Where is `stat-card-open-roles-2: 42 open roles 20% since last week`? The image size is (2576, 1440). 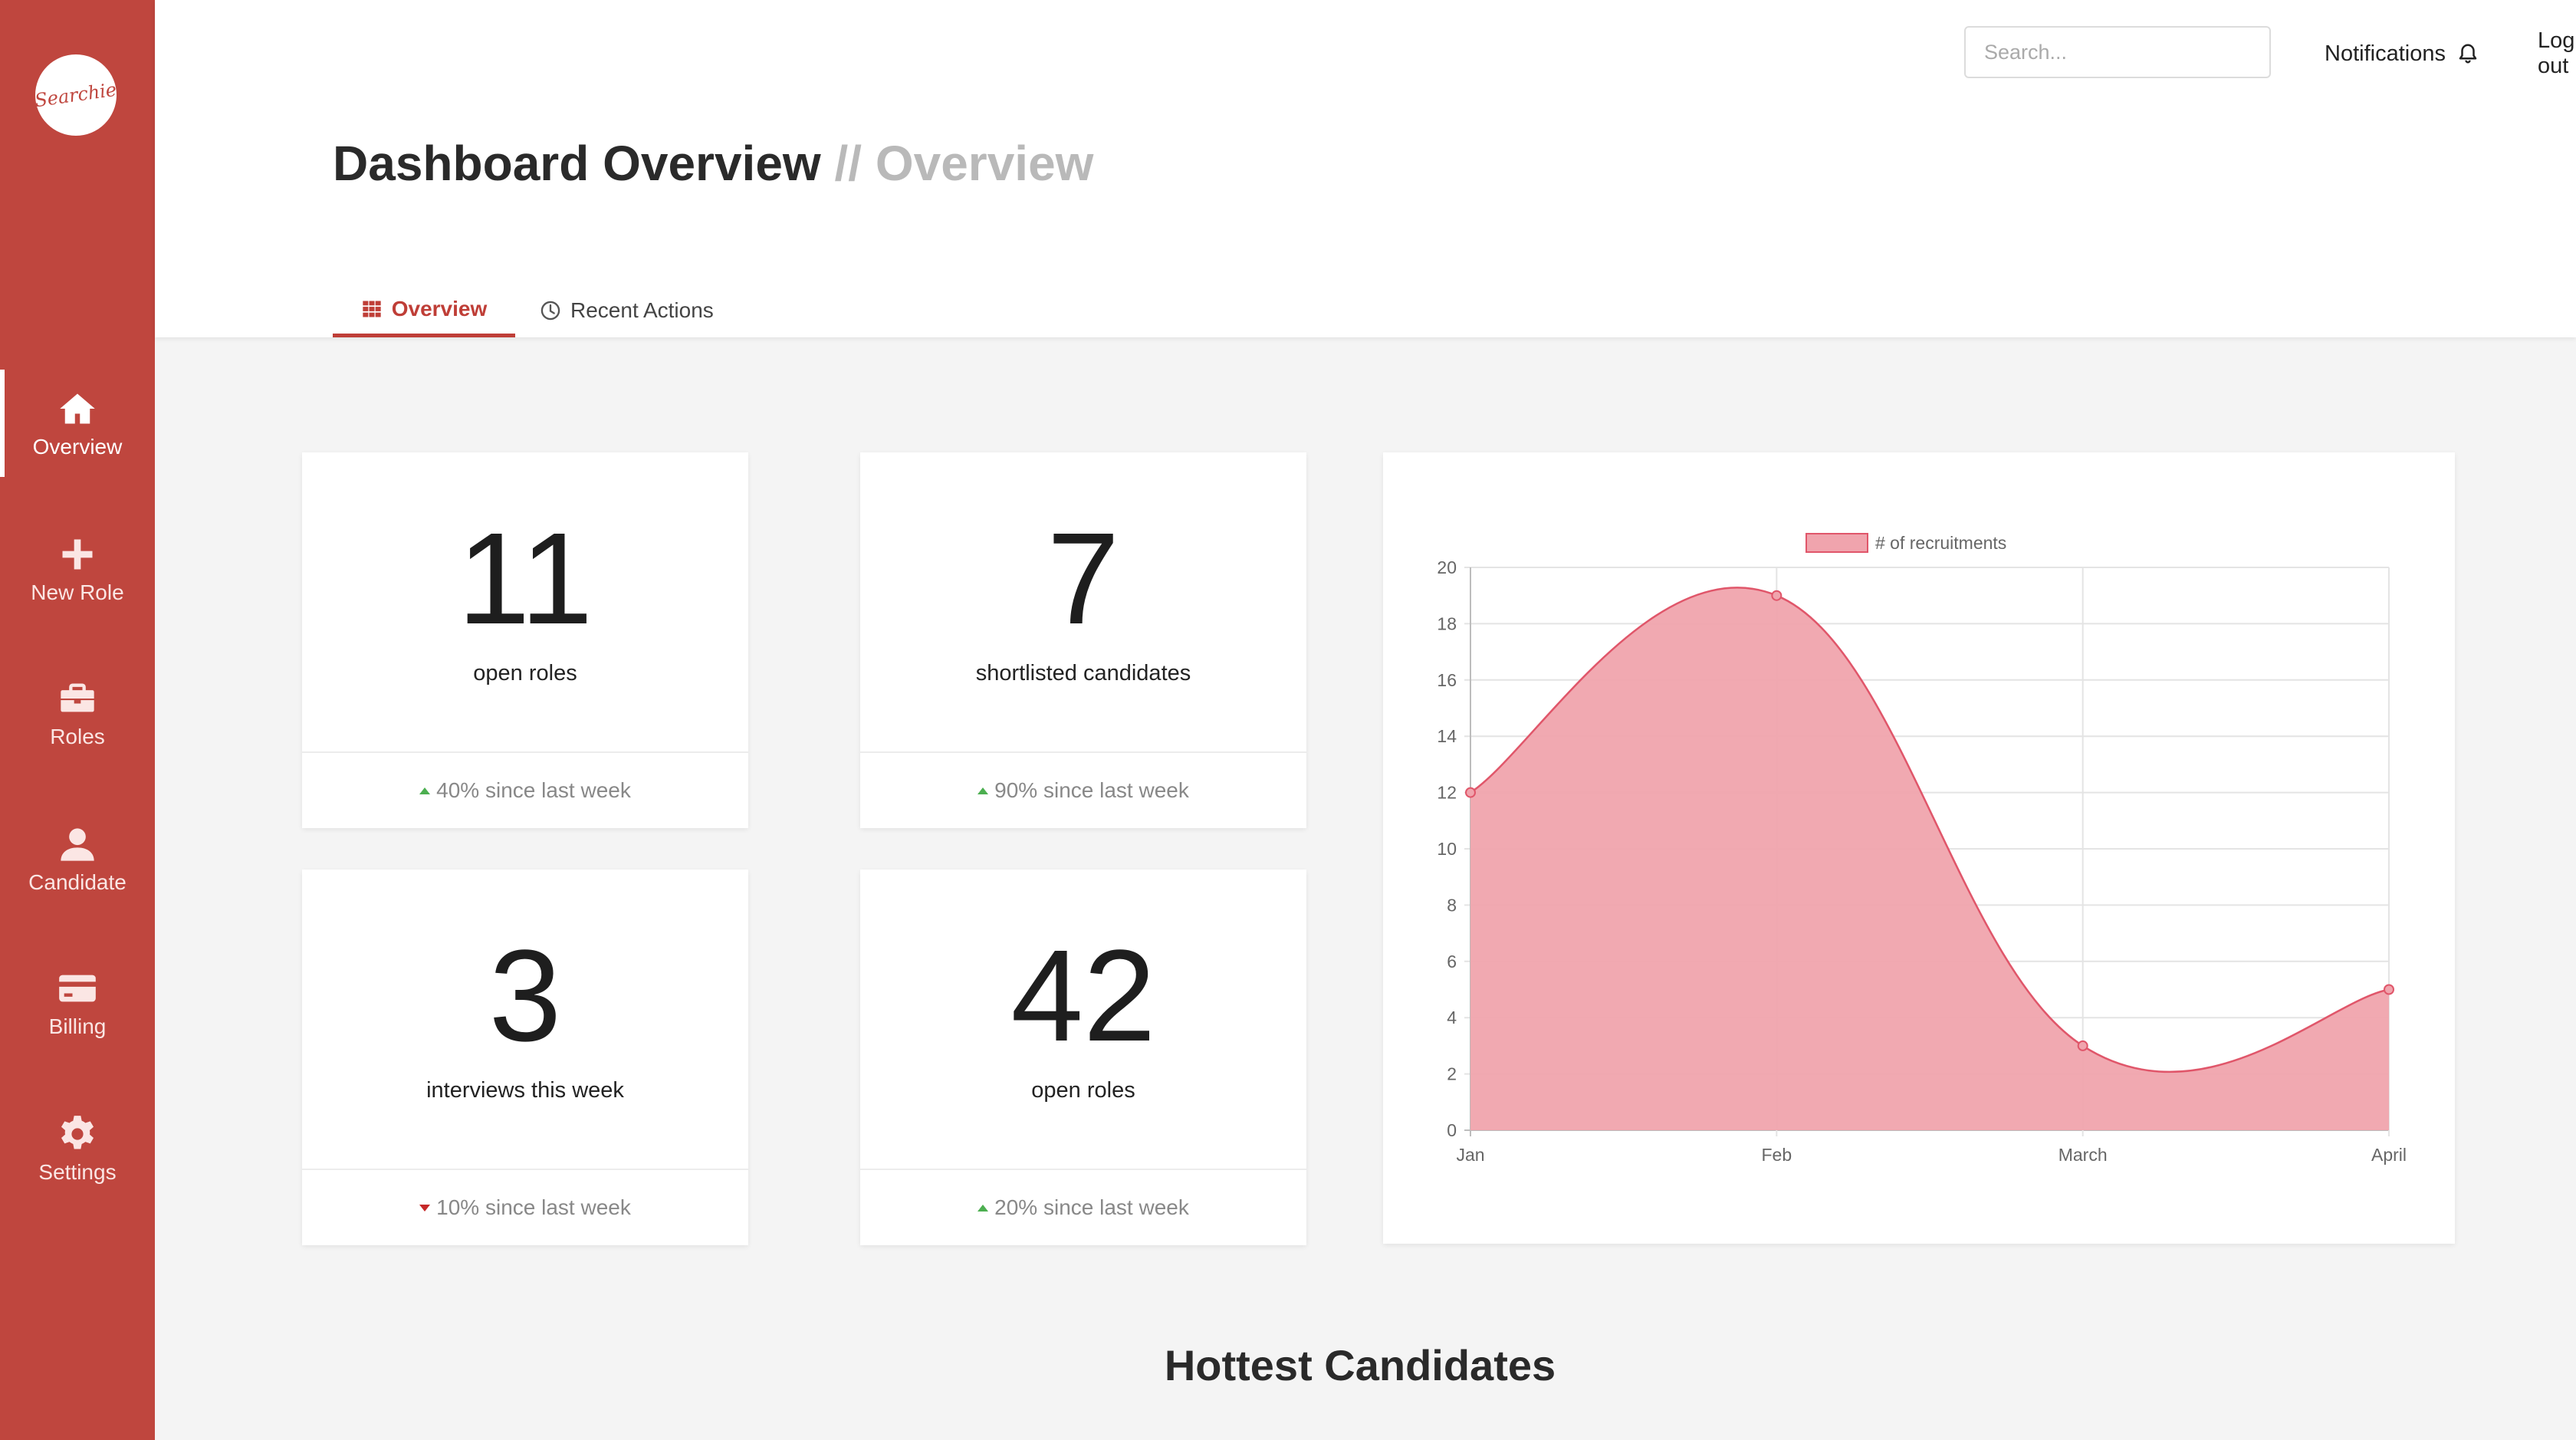 stat-card-open-roles-2: 42 open roles 20% since last week is located at coordinates (1083, 1057).